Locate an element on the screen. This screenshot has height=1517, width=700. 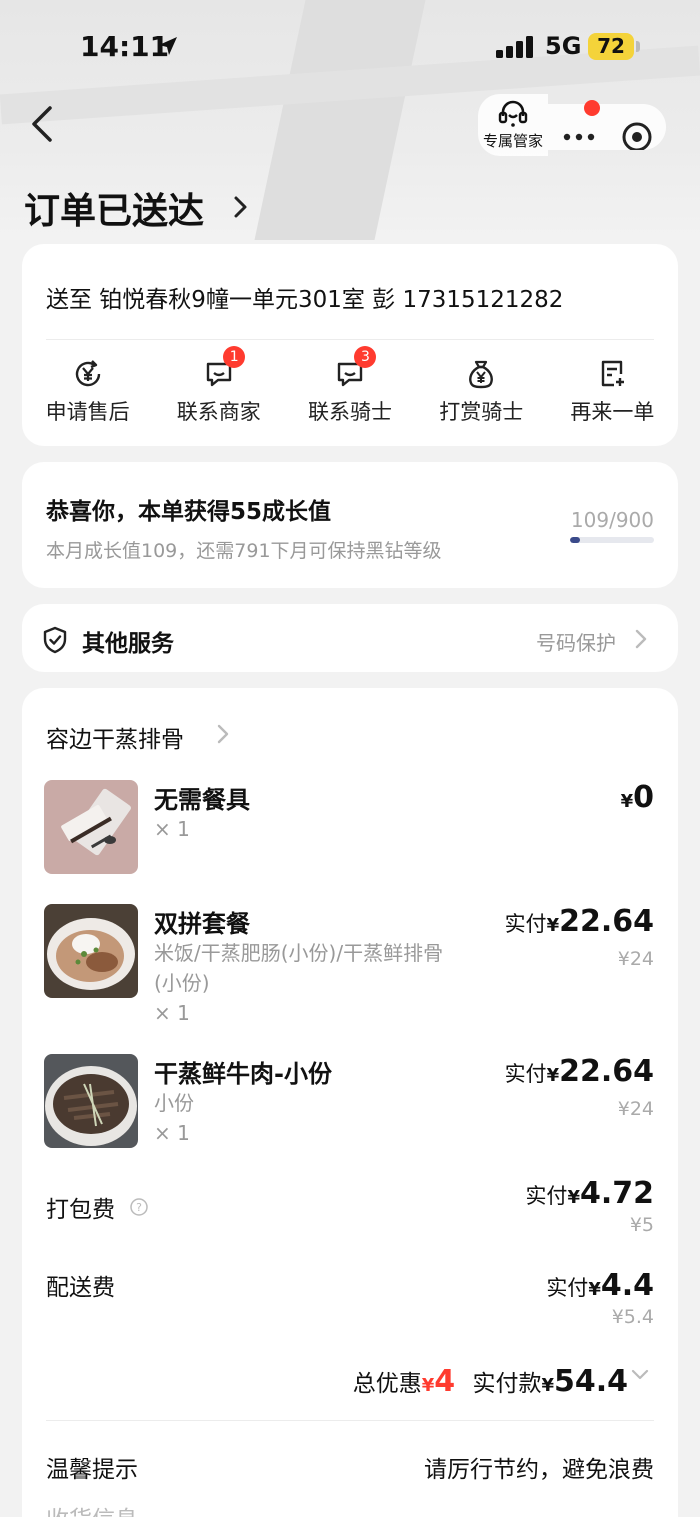
contact-merchant-button: 1 联系商家 is located at coordinates (218, 386).